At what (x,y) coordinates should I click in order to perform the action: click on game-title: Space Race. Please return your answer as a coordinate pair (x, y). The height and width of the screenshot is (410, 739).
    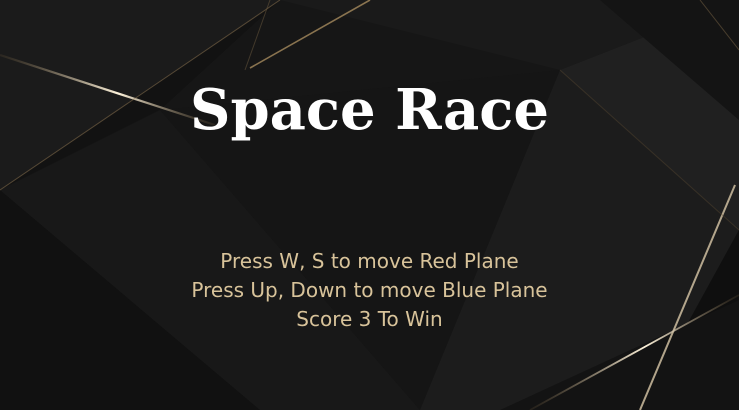
    Looking at the image, I should click on (369, 110).